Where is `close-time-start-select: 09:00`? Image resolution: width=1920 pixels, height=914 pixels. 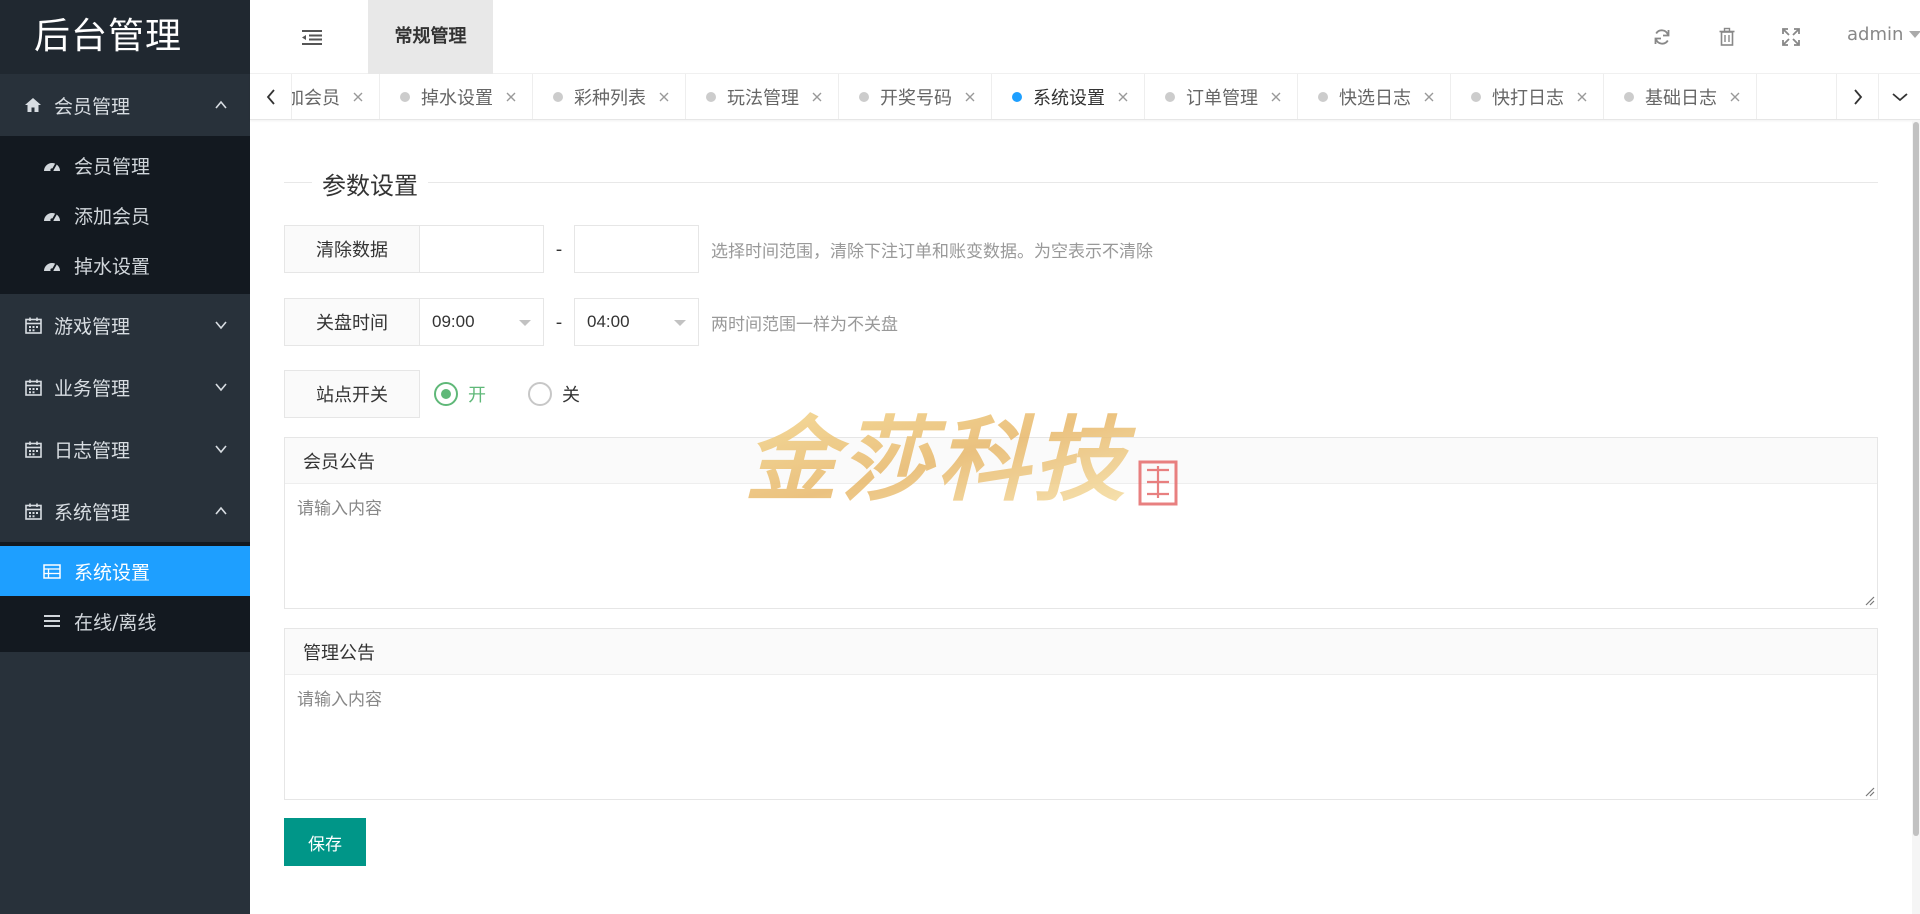
close-time-start-select: 09:00 is located at coordinates (481, 322).